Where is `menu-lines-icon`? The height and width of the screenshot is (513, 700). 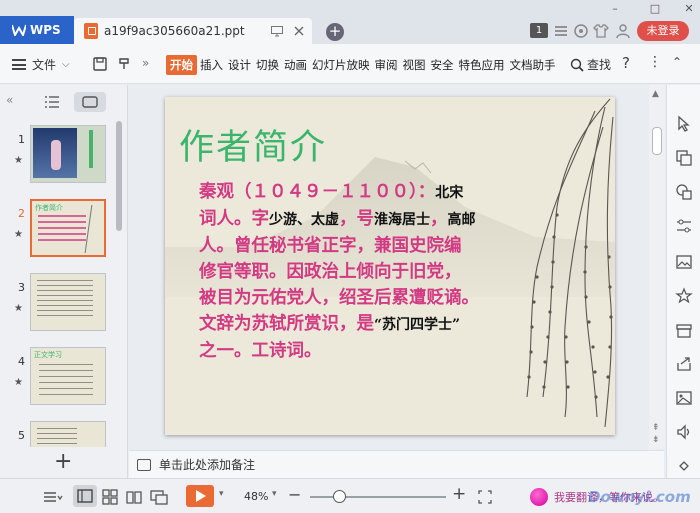 menu-lines-icon is located at coordinates (561, 31).